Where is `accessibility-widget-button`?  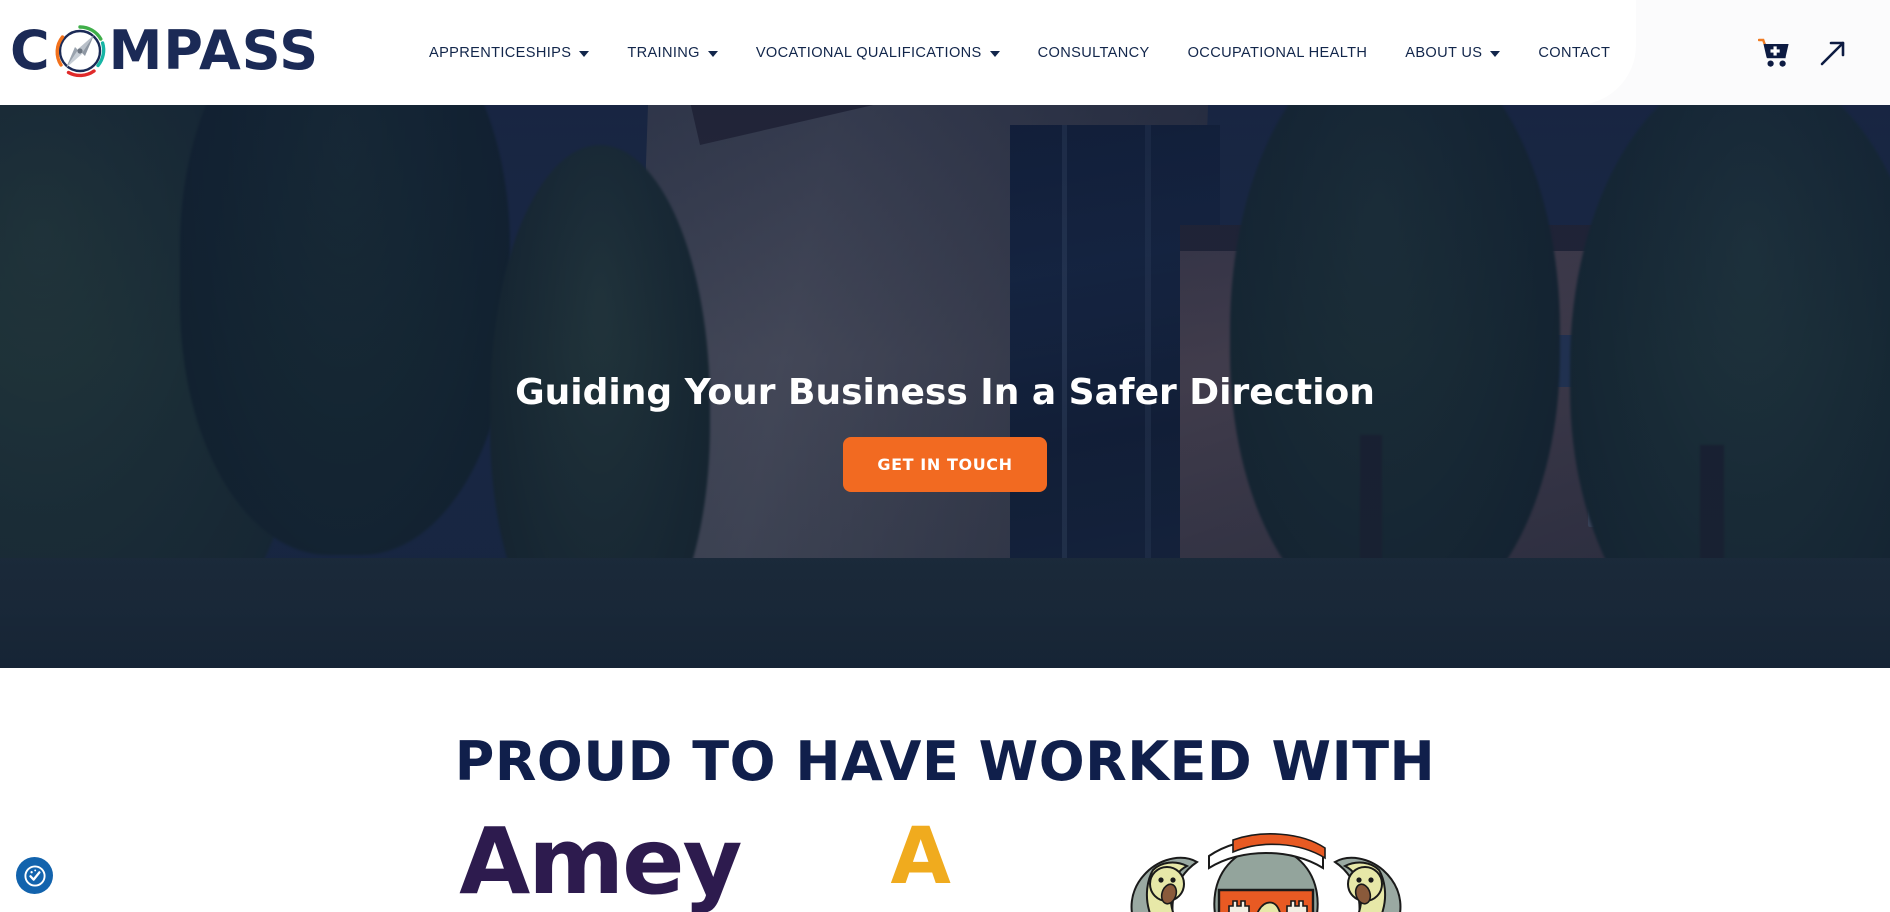
accessibility-widget-button is located at coordinates (34, 875).